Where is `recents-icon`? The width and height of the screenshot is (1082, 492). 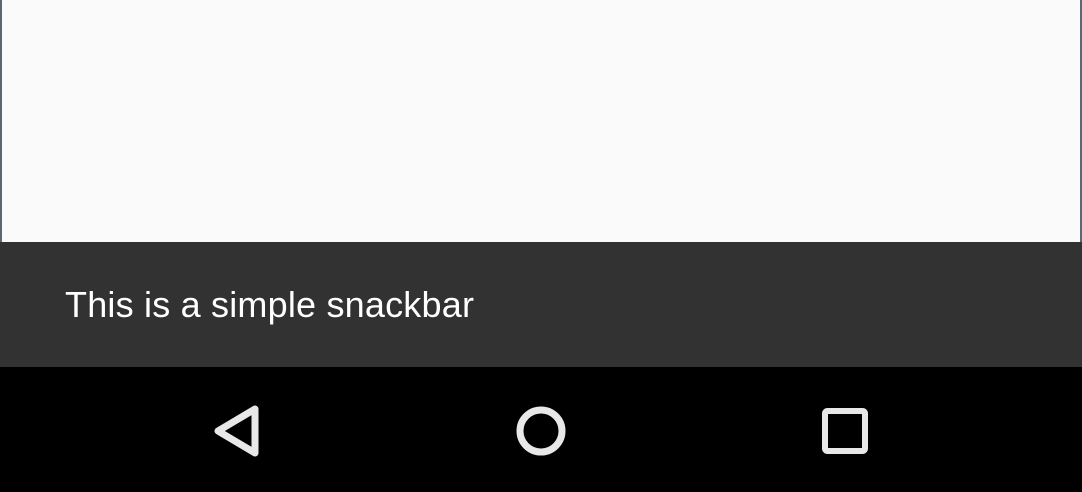 recents-icon is located at coordinates (845, 431).